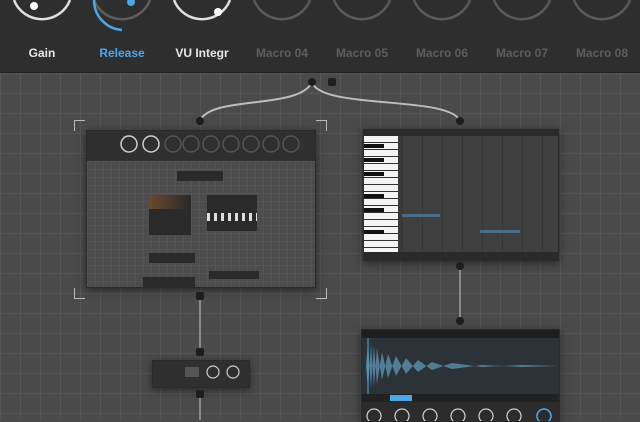  What do you see at coordinates (460, 398) in the screenshot?
I see `sampler-tabs` at bounding box center [460, 398].